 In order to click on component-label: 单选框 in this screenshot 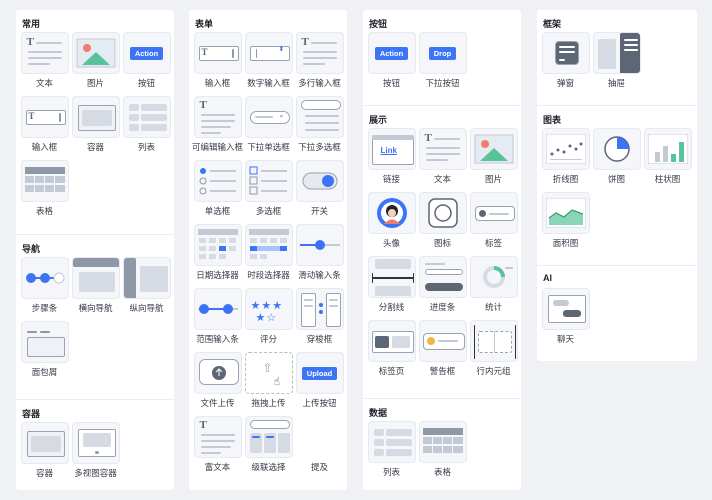, I will do `click(217, 211)`.